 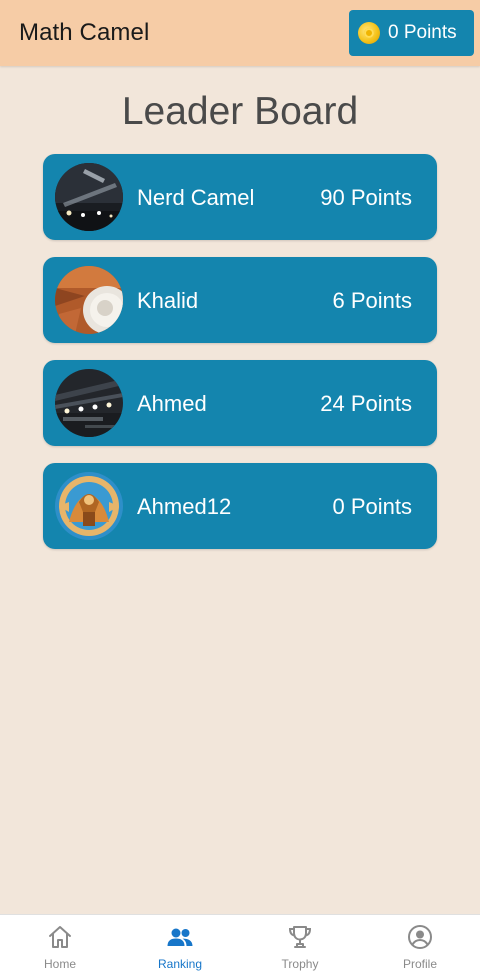 What do you see at coordinates (372, 300) in the screenshot?
I see `player-points: 6 Points` at bounding box center [372, 300].